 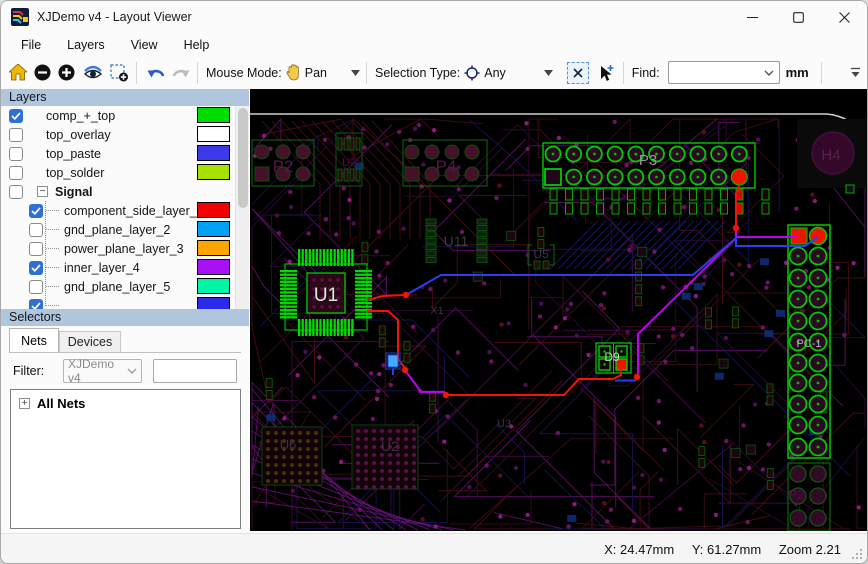 I want to click on maximize-icon, so click(x=798, y=17).